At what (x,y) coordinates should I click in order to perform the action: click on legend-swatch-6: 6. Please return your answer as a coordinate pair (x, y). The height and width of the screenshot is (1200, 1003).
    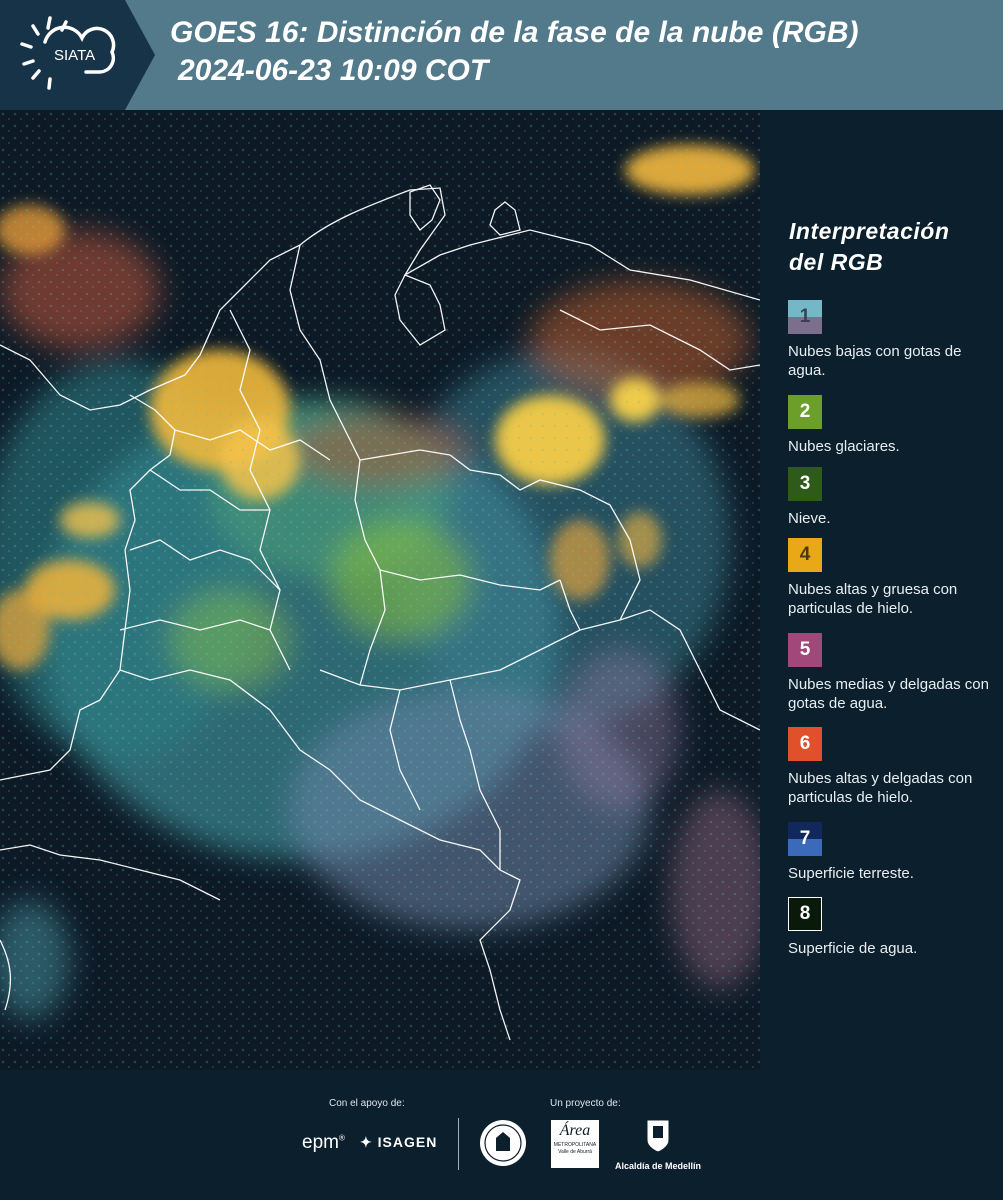
    Looking at the image, I should click on (805, 744).